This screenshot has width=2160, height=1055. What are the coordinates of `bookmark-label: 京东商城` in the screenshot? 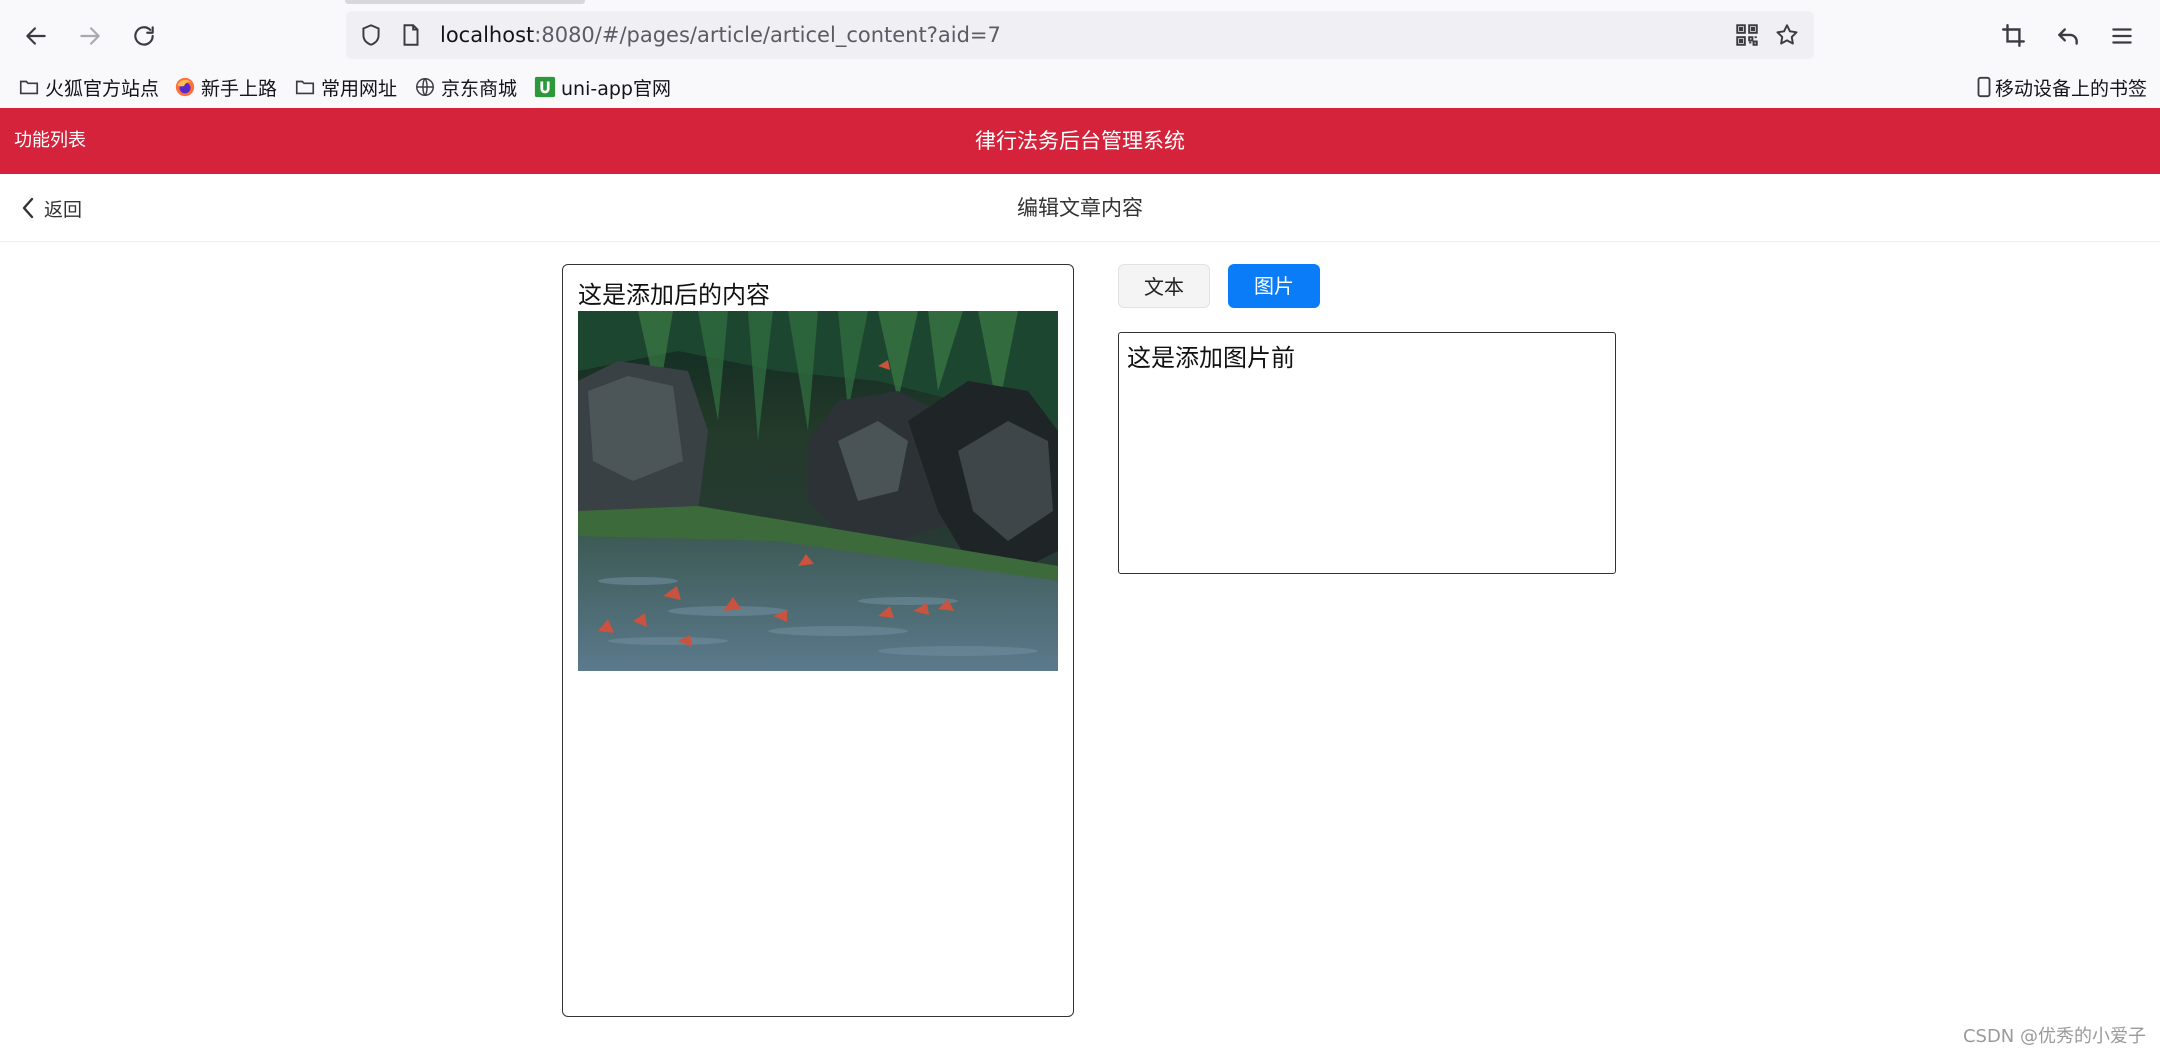 It's located at (479, 88).